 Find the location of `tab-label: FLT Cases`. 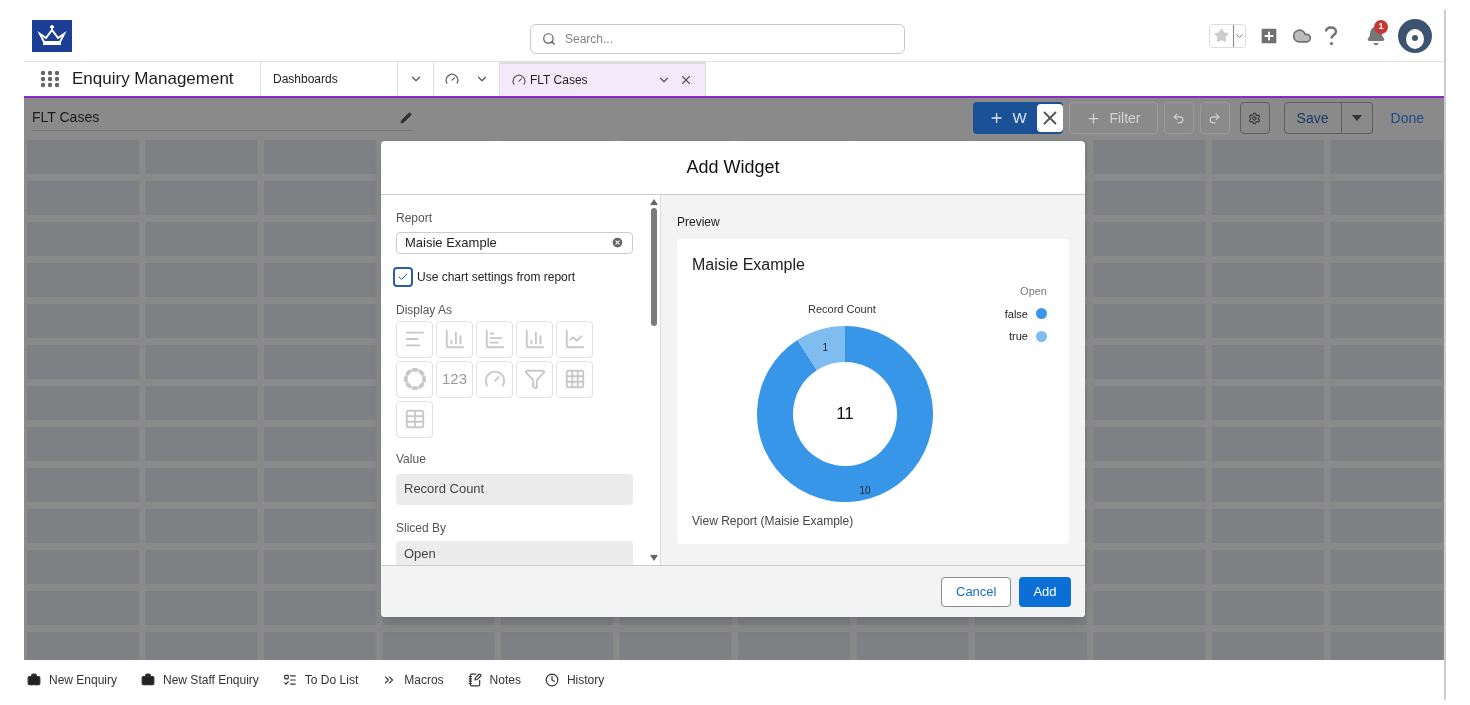

tab-label: FLT Cases is located at coordinates (559, 80).